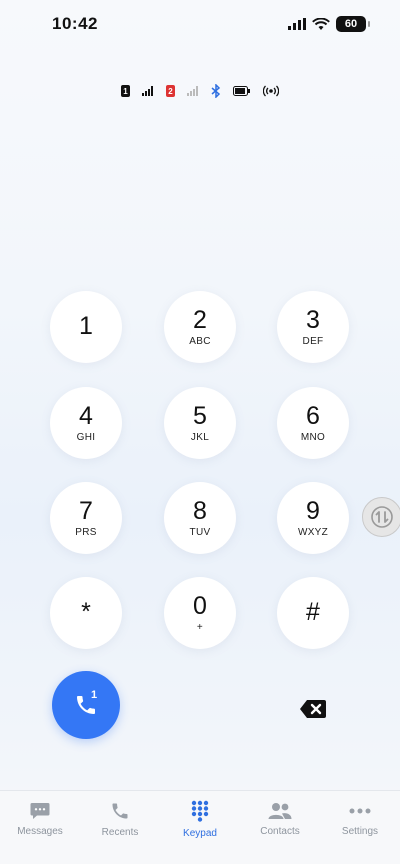 The height and width of the screenshot is (864, 400). Describe the element at coordinates (313, 511) in the screenshot. I see `key-digit: 9` at that location.